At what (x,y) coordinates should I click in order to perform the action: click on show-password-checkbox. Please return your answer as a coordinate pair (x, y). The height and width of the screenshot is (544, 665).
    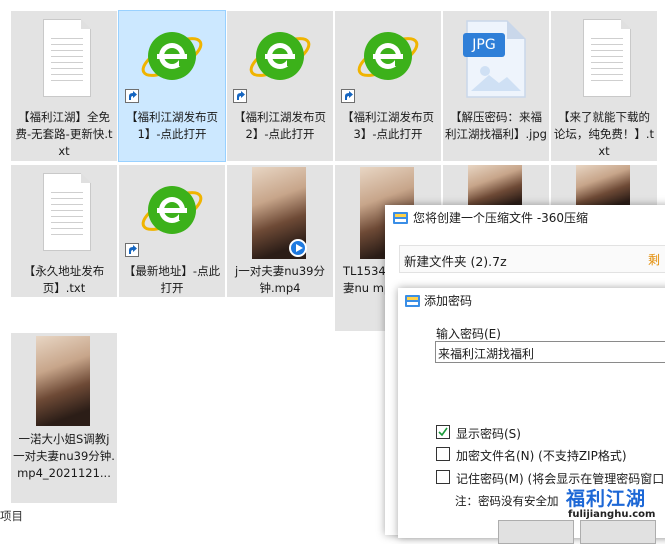
    Looking at the image, I should click on (443, 432).